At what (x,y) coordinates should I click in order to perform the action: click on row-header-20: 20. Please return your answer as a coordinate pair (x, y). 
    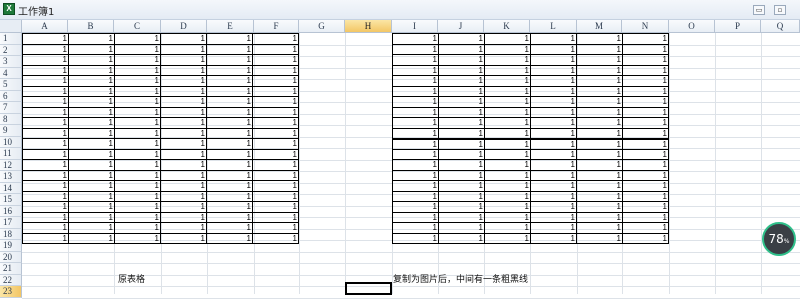
    Looking at the image, I should click on (11, 257).